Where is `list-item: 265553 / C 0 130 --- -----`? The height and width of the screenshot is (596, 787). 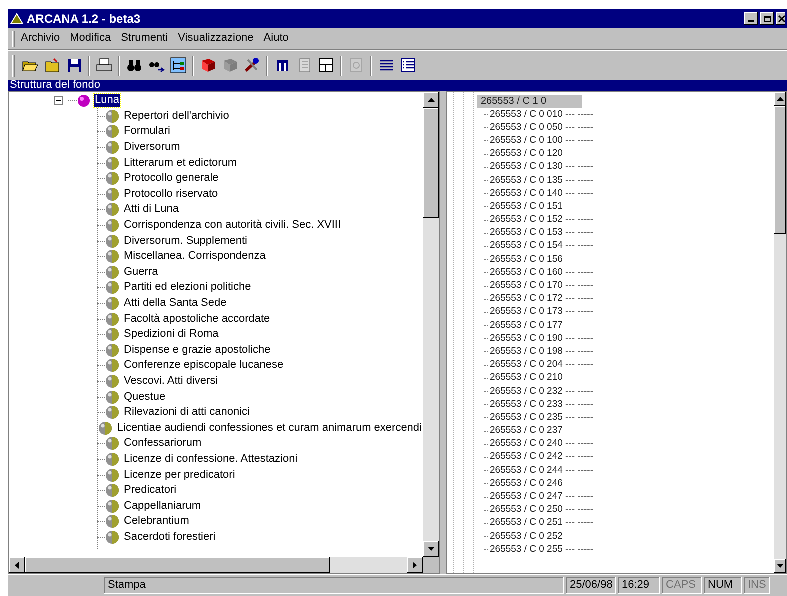
list-item: 265553 / C 0 130 --- ----- is located at coordinates (542, 167).